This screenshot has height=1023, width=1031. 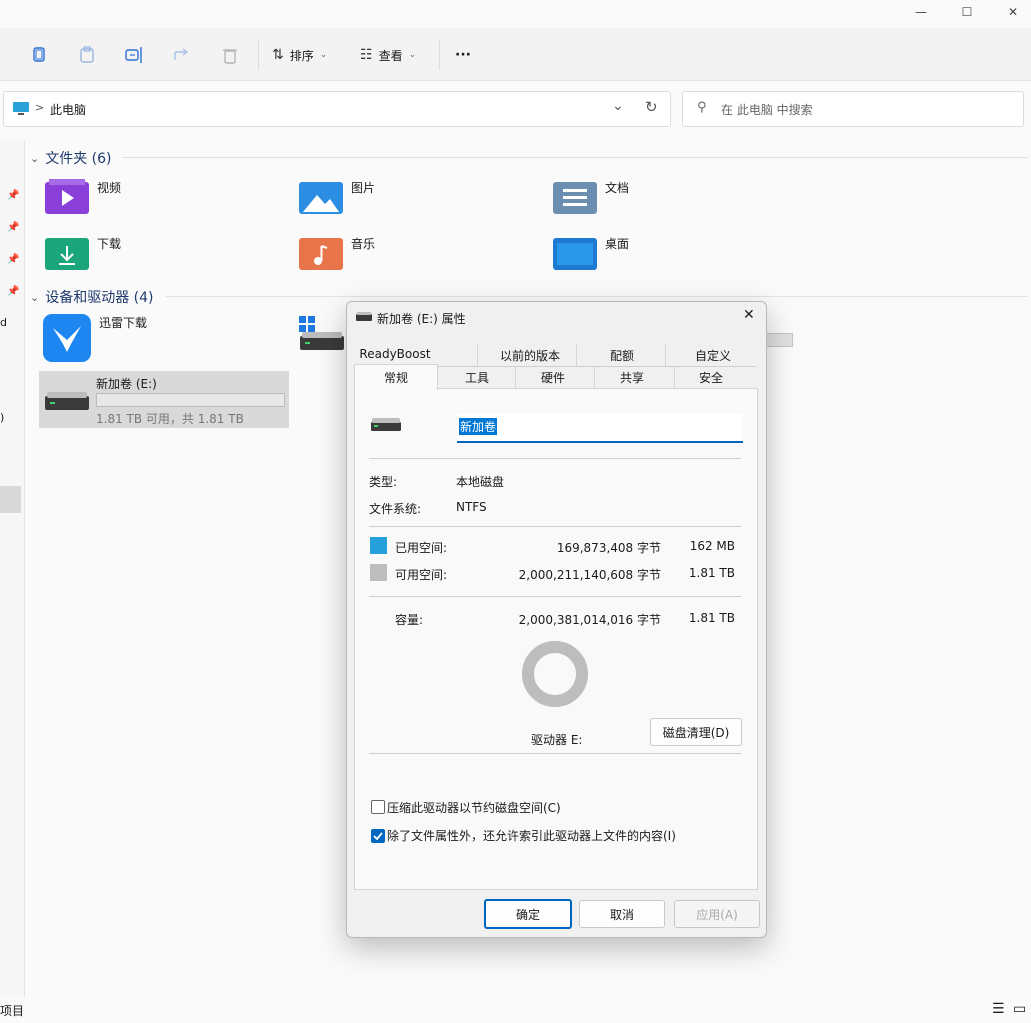 I want to click on capacity-size: 1.81 TB, so click(x=711, y=618).